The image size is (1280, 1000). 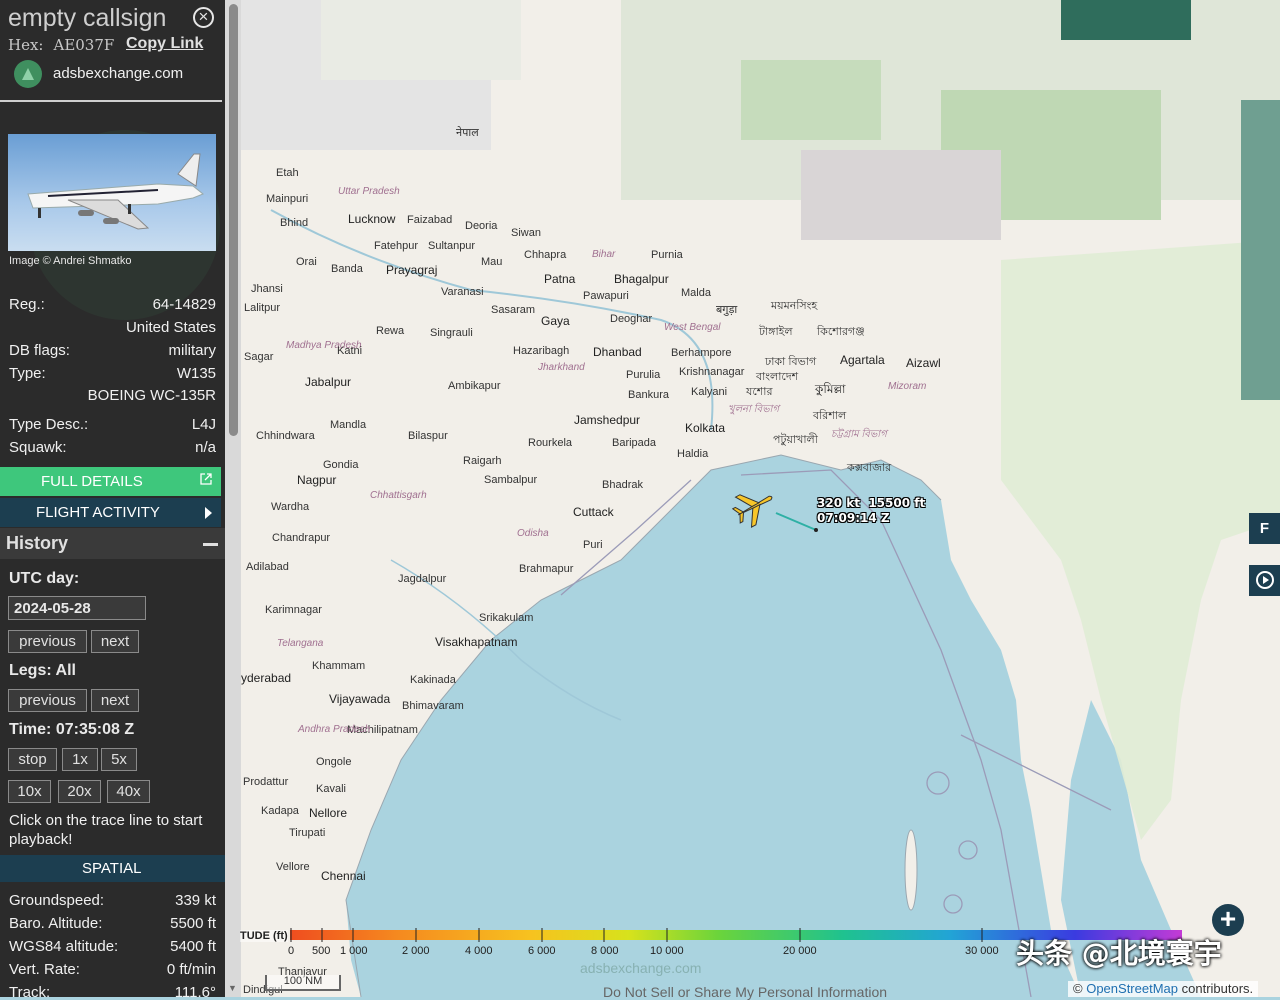 What do you see at coordinates (300, 643) in the screenshot?
I see `place-label: Telangana` at bounding box center [300, 643].